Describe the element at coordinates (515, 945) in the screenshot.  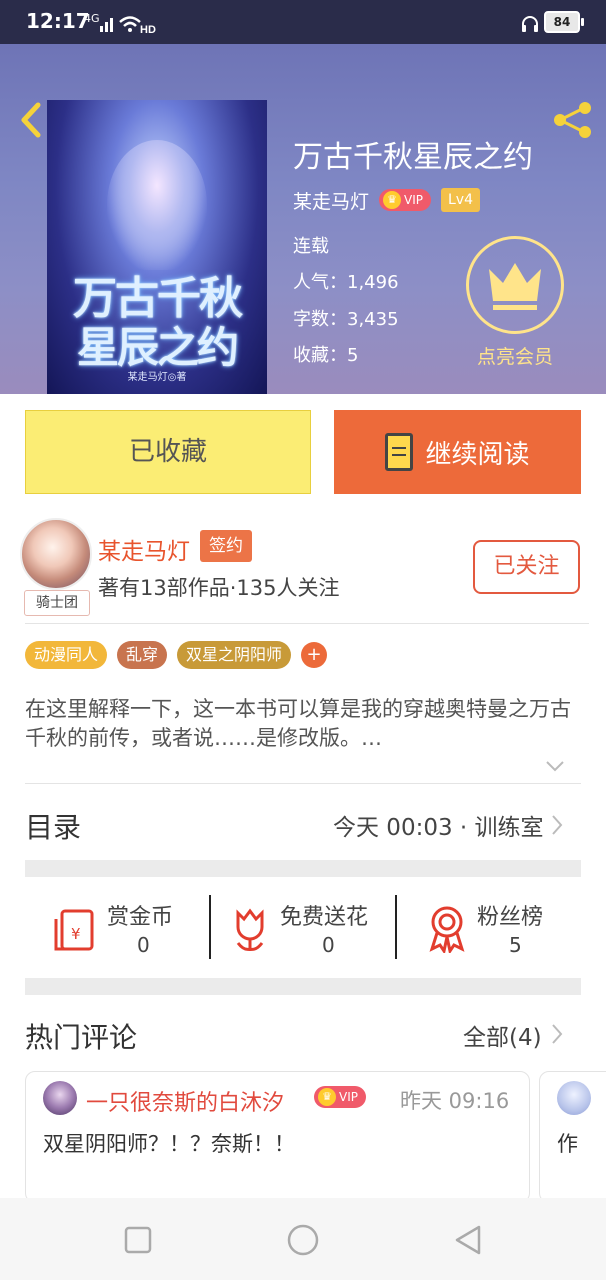
I see `fan-ranking-value: 5` at that location.